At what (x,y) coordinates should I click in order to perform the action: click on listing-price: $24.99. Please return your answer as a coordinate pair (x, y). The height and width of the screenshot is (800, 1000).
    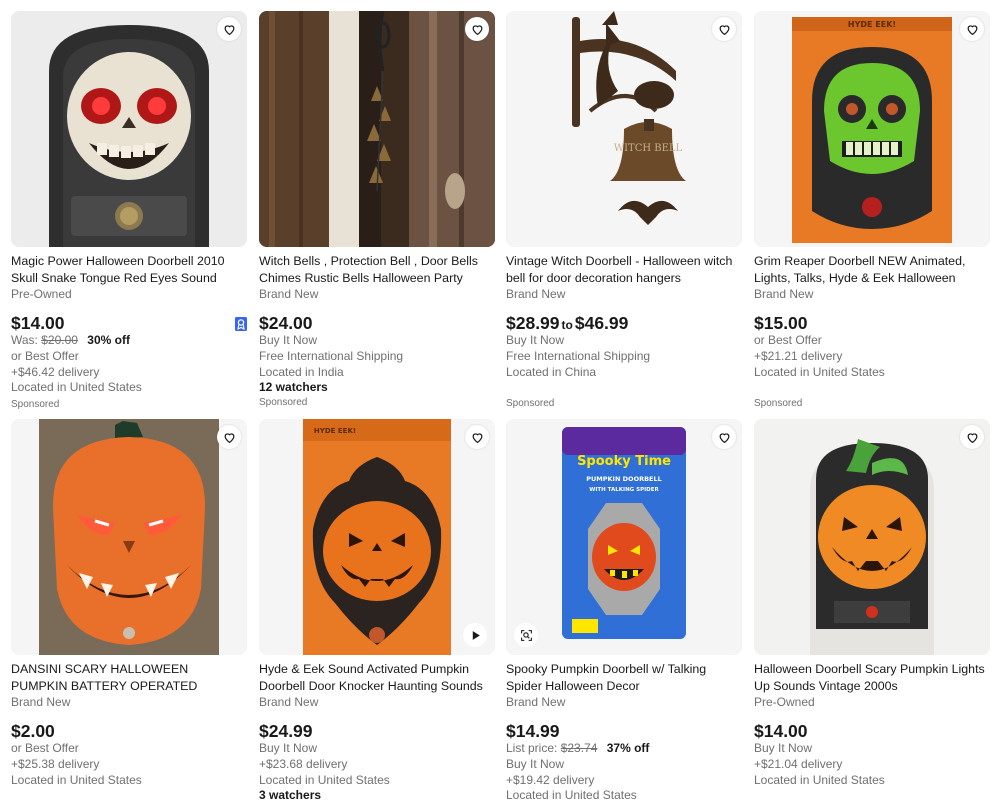
    Looking at the image, I should click on (286, 731).